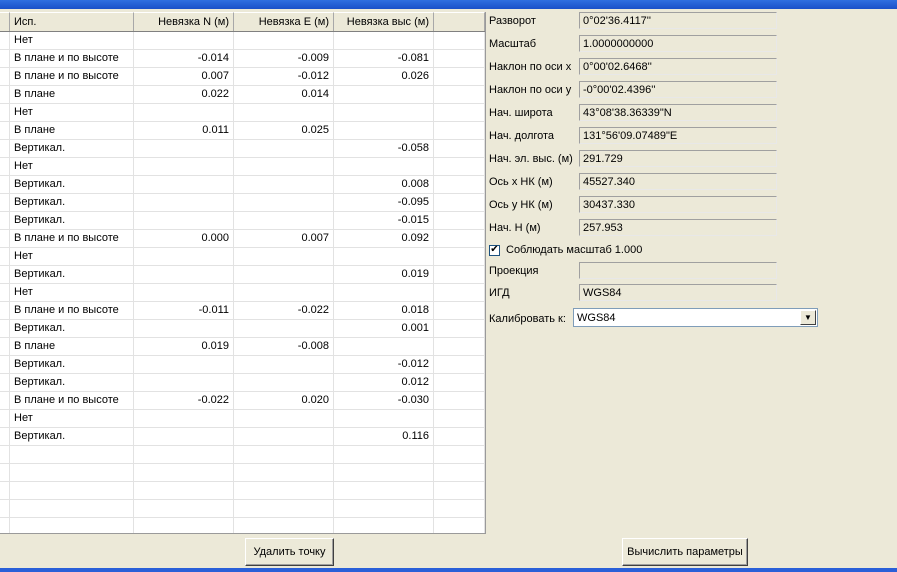 The height and width of the screenshot is (572, 897). Describe the element at coordinates (284, 76) in the screenshot. I see `cell-residual-e: -0.012` at that location.